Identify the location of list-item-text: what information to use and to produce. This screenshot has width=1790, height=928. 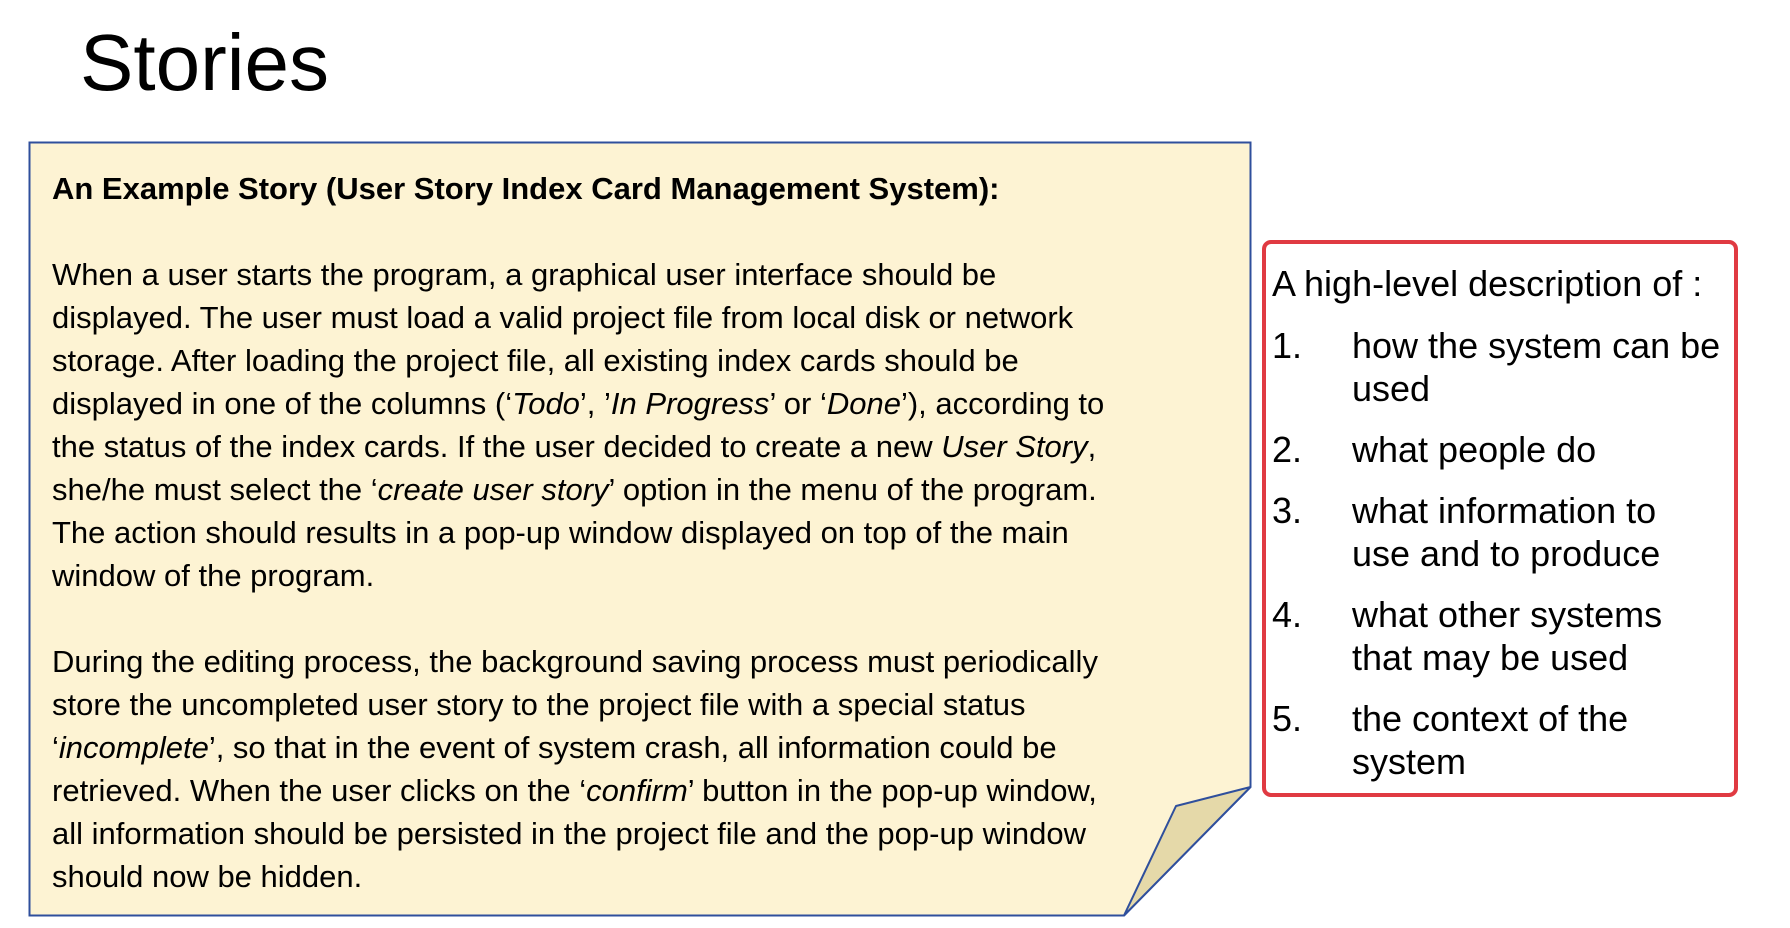
(1542, 532).